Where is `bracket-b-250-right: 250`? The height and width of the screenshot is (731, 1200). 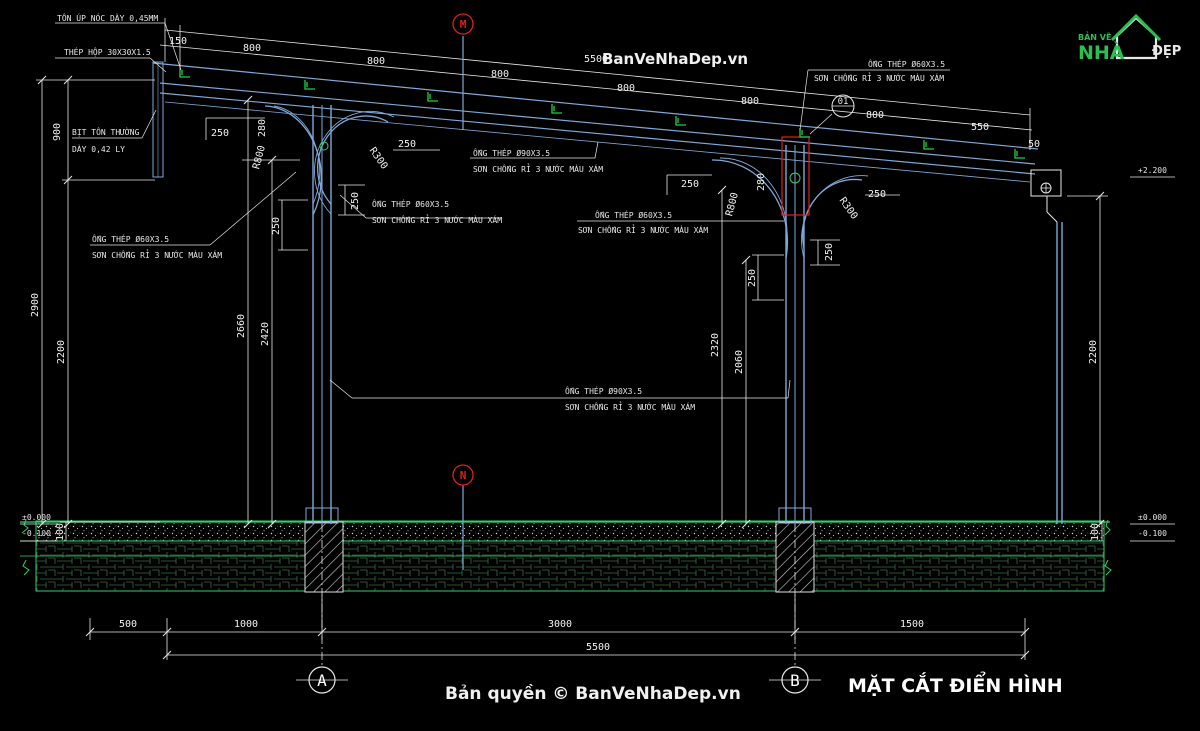
bracket-b-250-right: 250 is located at coordinates (877, 194).